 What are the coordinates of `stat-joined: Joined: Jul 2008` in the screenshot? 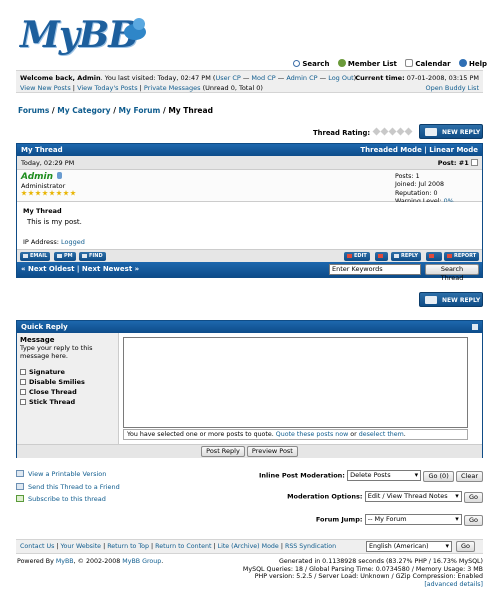 It's located at (420, 185).